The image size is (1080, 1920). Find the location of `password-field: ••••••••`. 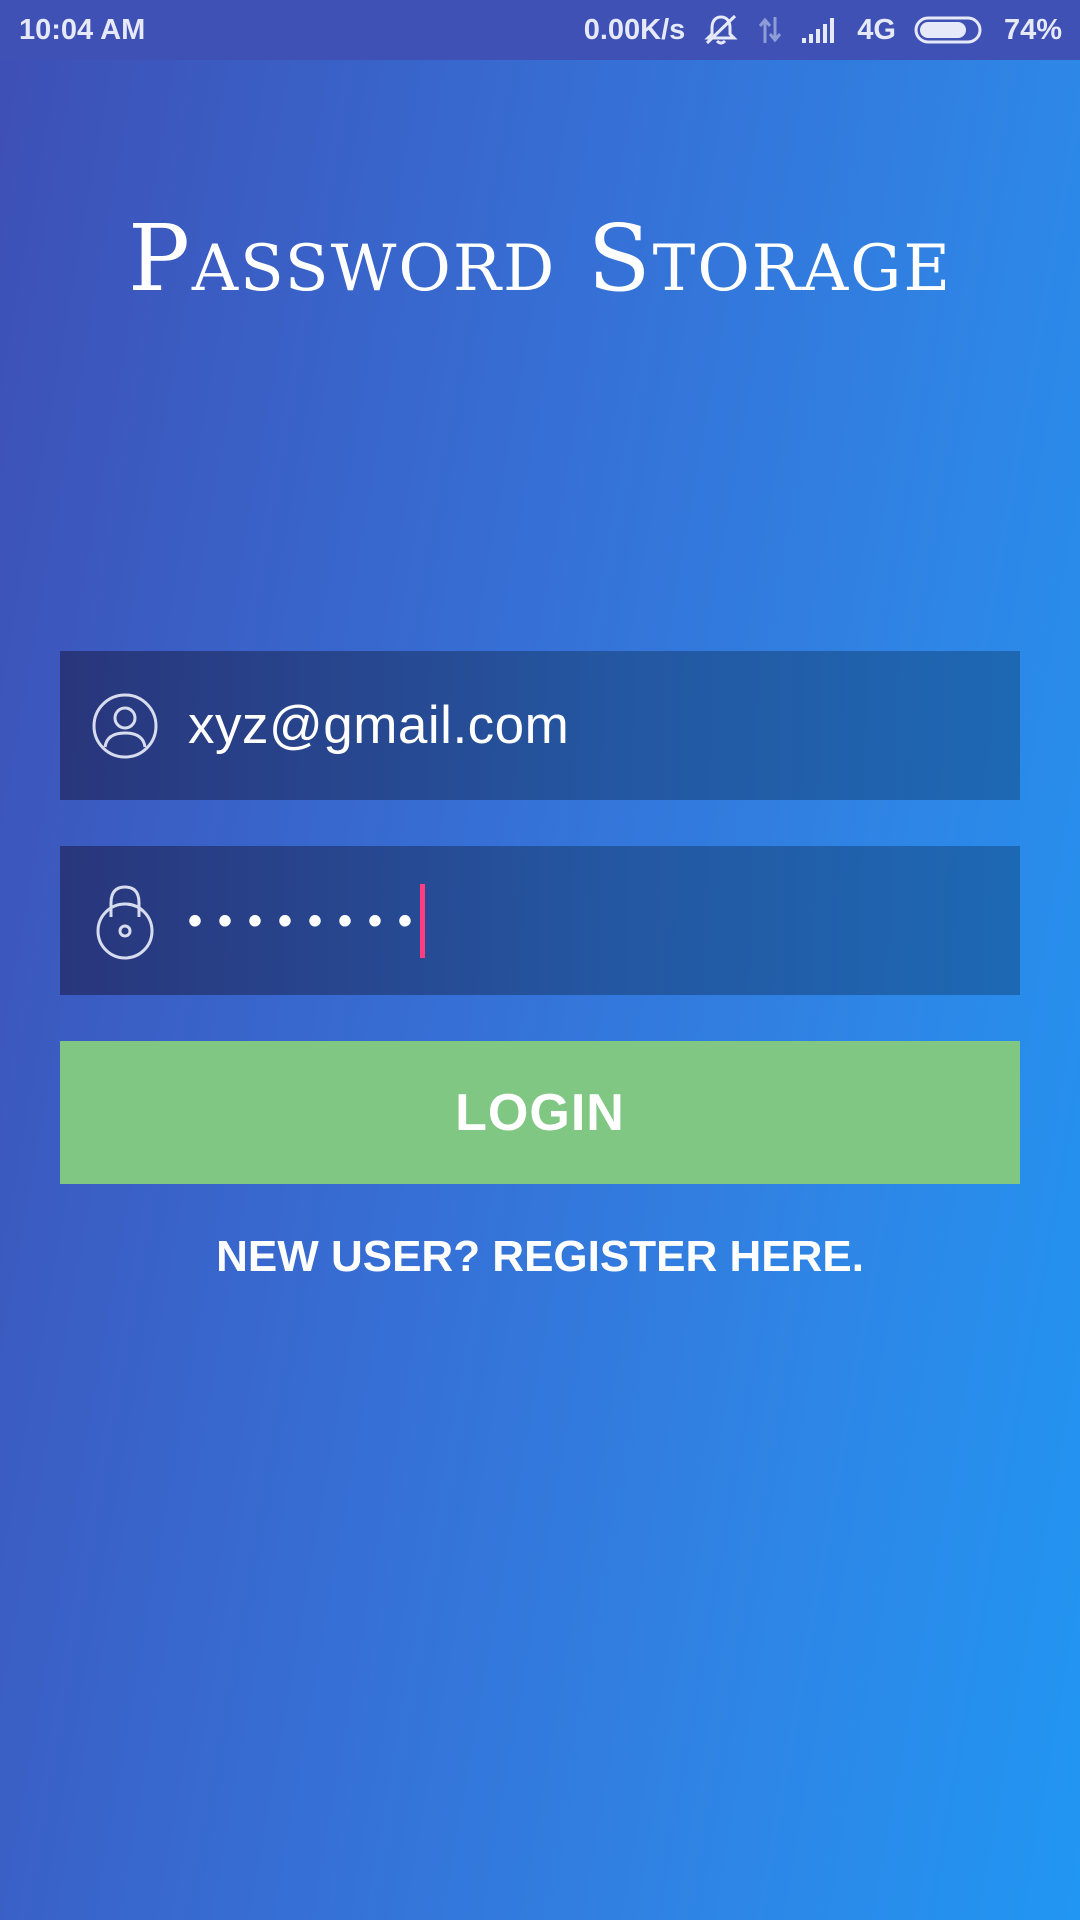

password-field: •••••••• is located at coordinates (540, 920).